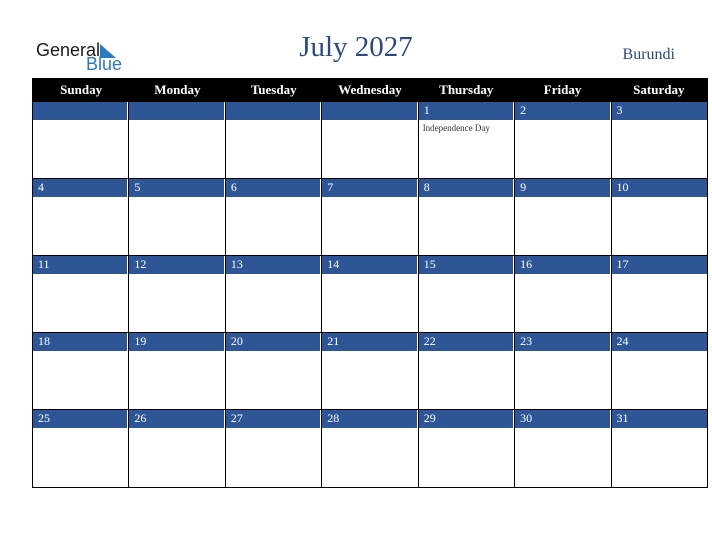 The height and width of the screenshot is (550, 712). I want to click on day-cell: 1 Independence Day, so click(467, 140).